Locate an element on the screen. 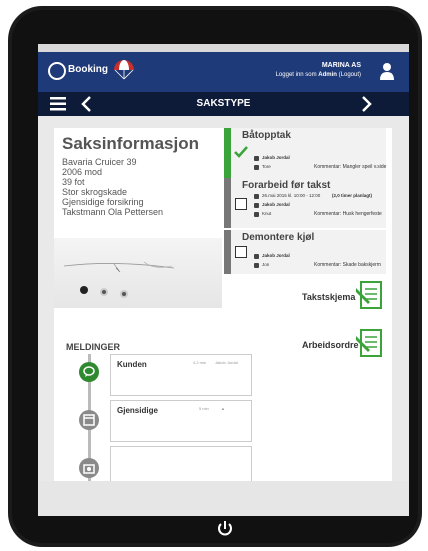 This screenshot has height=551, width=428. message-author: Jakob Jordal is located at coordinates (226, 362).